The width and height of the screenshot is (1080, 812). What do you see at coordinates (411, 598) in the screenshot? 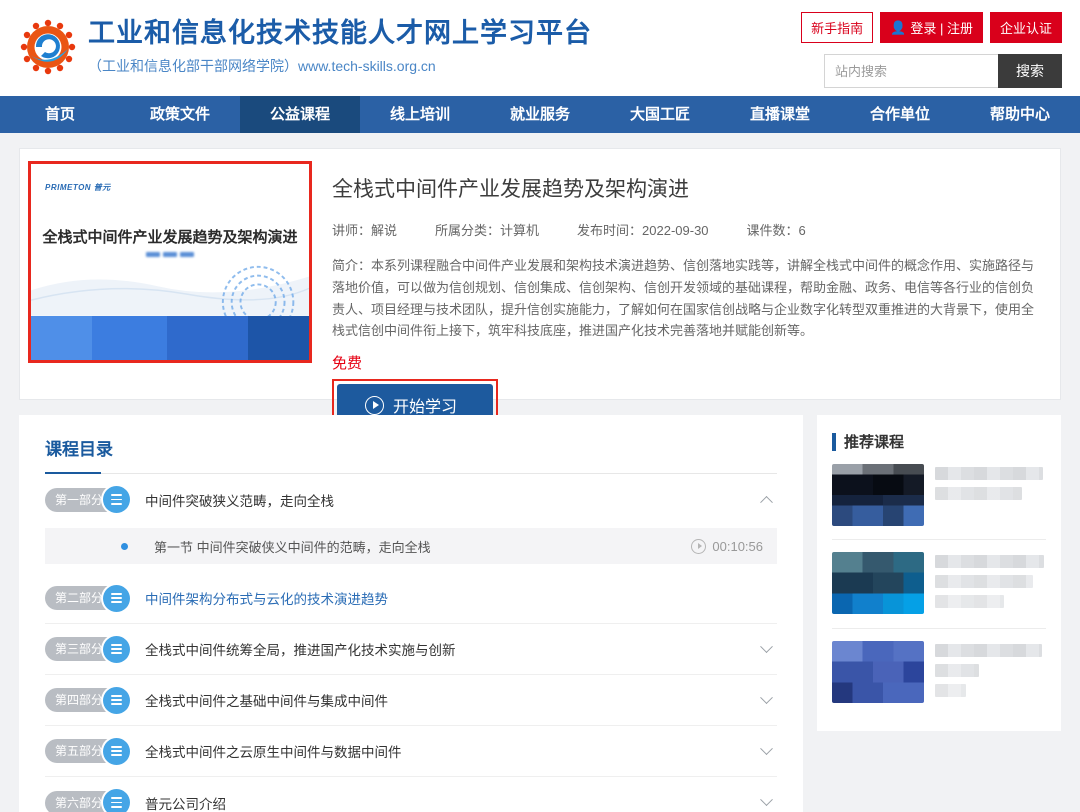
I see `catalog-section-2: 第二部分 中间件架构分布式与云化的技术演进趋势` at bounding box center [411, 598].